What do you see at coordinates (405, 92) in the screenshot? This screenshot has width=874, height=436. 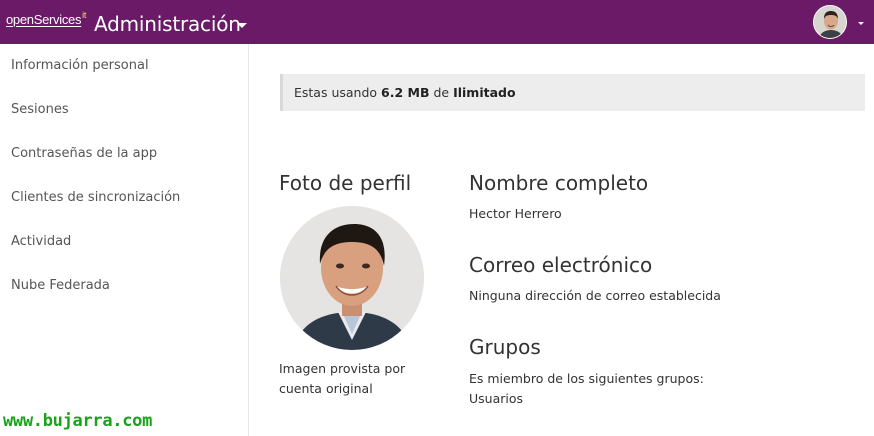 I see `quota-used: 6.2 MB` at bounding box center [405, 92].